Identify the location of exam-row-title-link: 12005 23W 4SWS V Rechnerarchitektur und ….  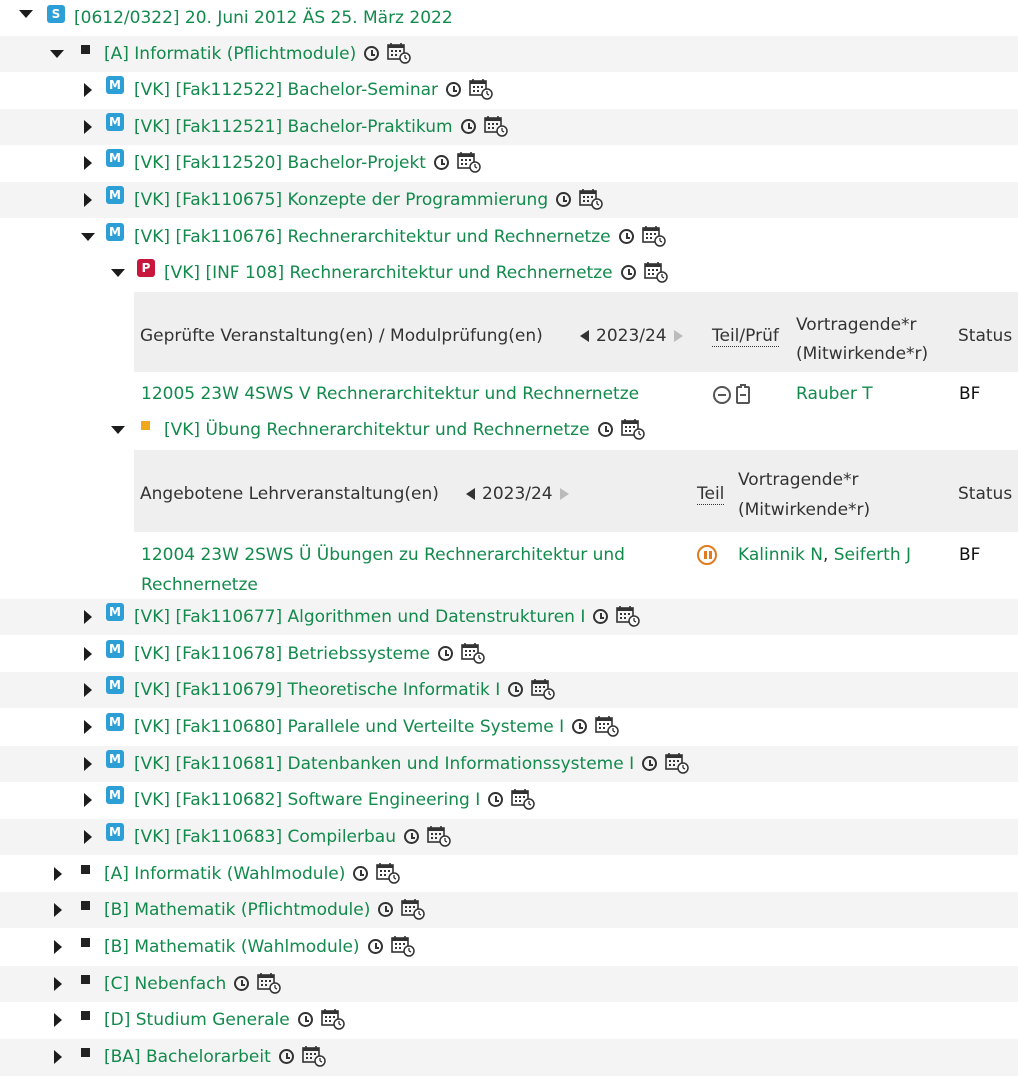
(390, 394).